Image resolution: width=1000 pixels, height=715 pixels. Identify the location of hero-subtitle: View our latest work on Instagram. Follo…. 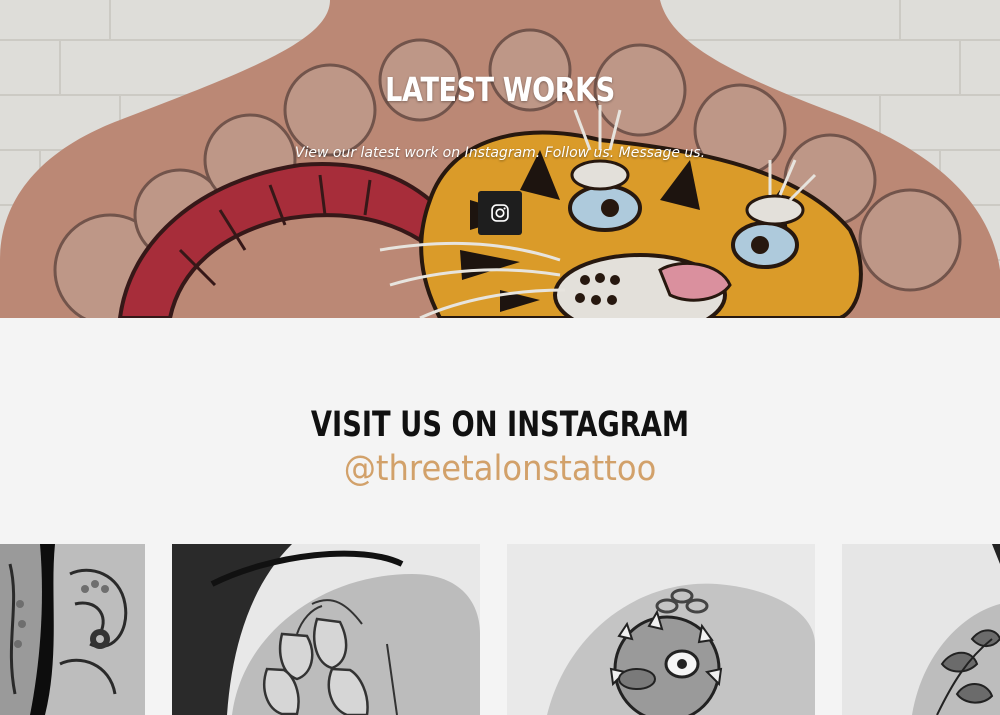
(500, 153).